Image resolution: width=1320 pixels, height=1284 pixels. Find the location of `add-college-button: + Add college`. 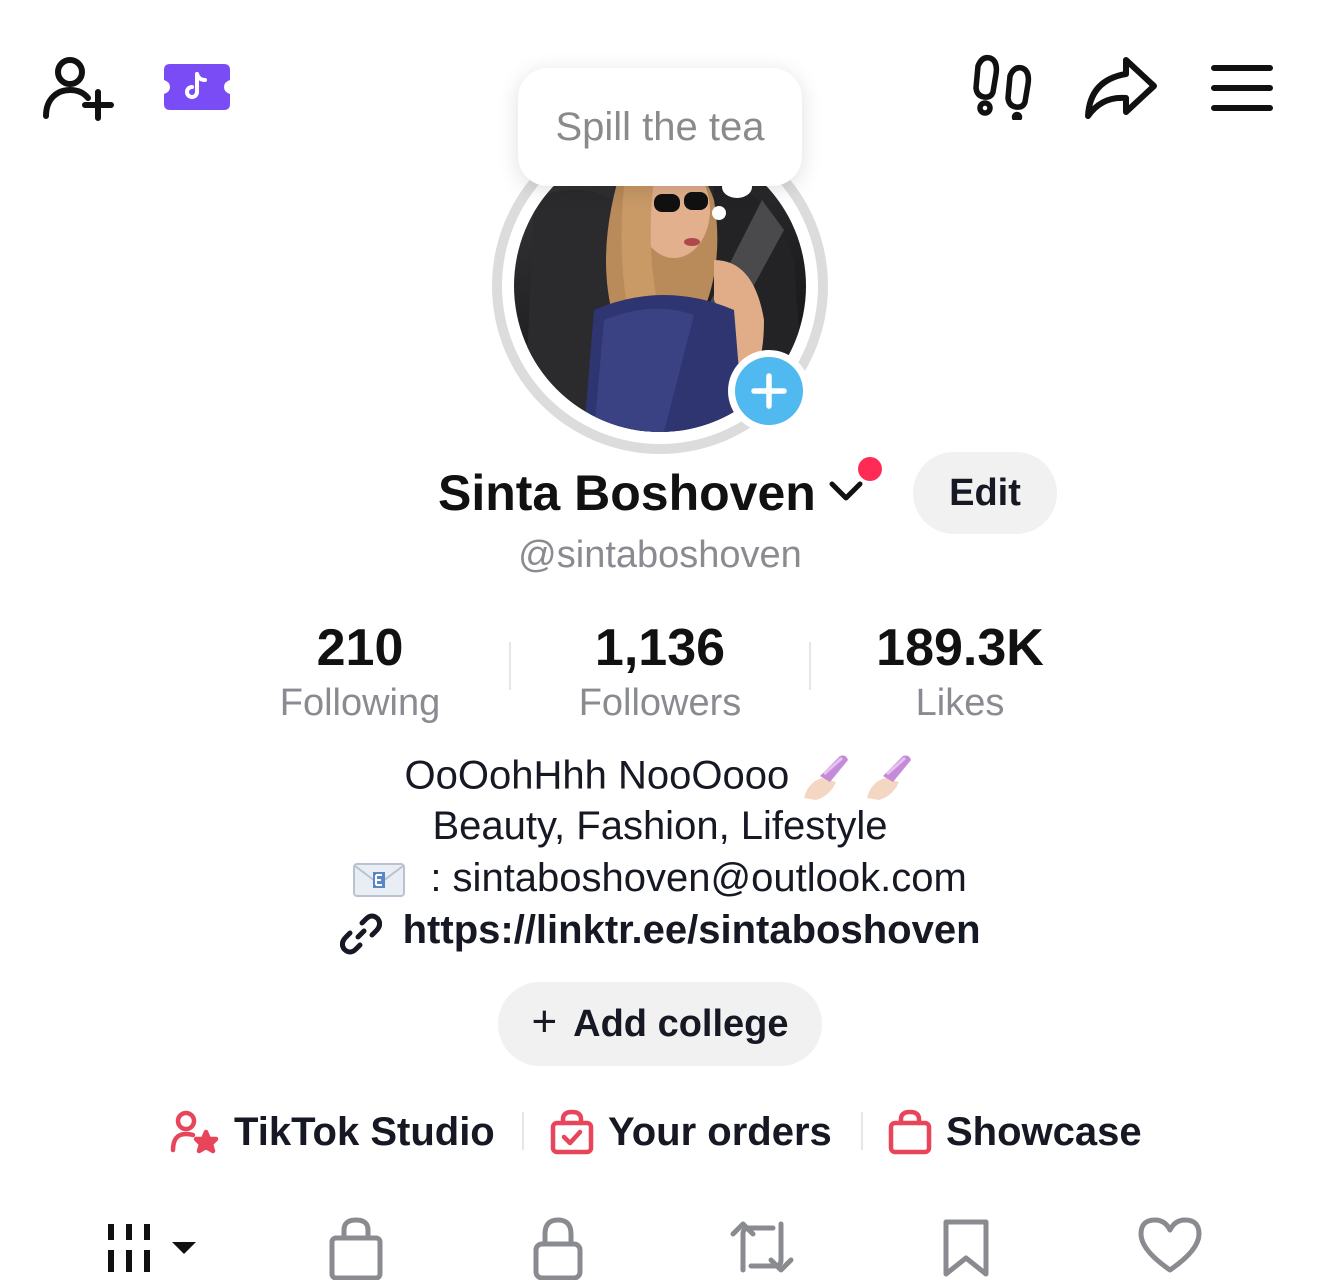

add-college-button: + Add college is located at coordinates (660, 1024).